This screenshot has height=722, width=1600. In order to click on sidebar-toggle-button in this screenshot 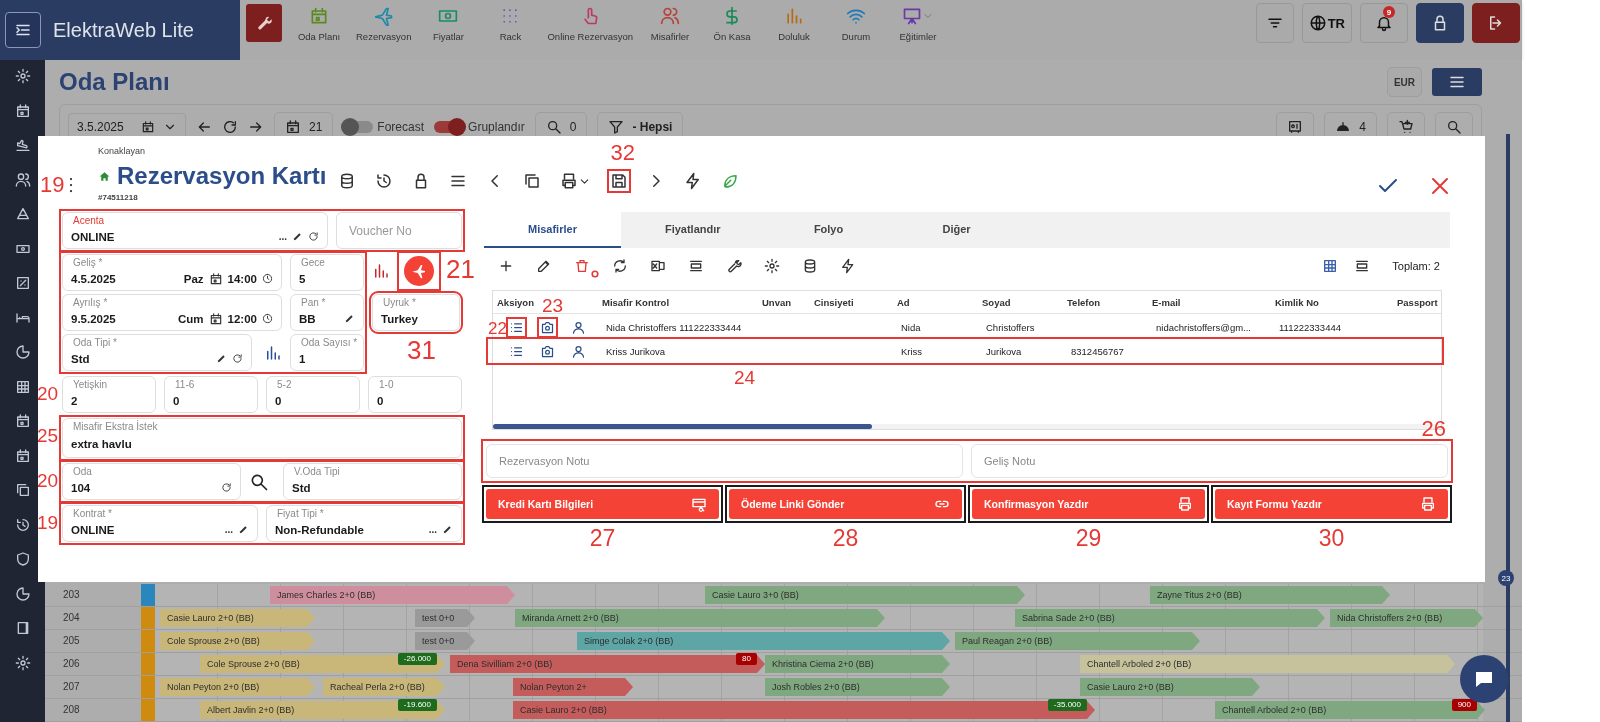, I will do `click(23, 30)`.